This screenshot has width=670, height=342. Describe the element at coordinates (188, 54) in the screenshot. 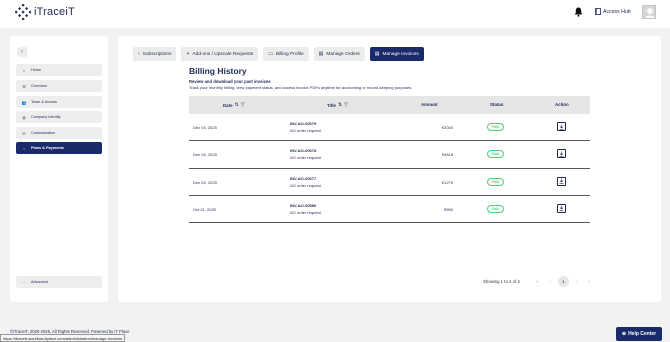

I see `plus-icon: +` at that location.